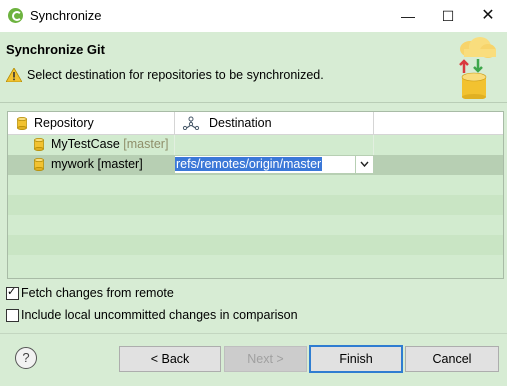 This screenshot has width=507, height=386. I want to click on warning-icon, so click(14, 75).